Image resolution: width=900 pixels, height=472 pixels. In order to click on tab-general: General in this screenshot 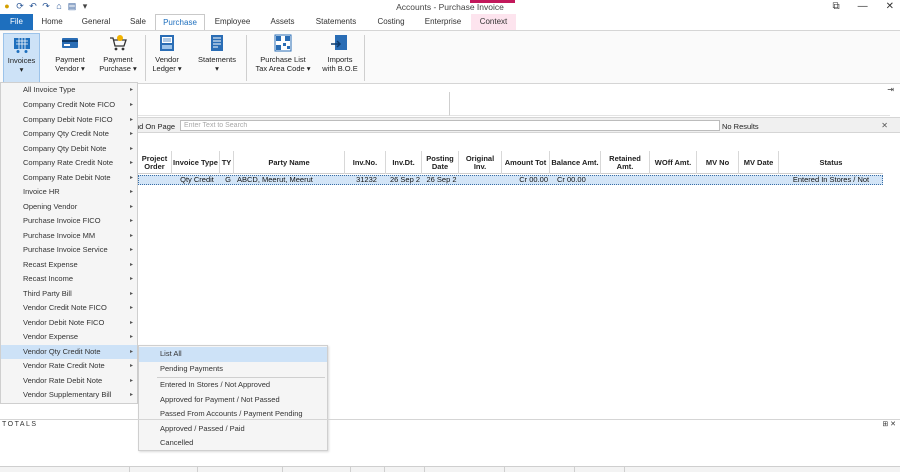, I will do `click(96, 22)`.